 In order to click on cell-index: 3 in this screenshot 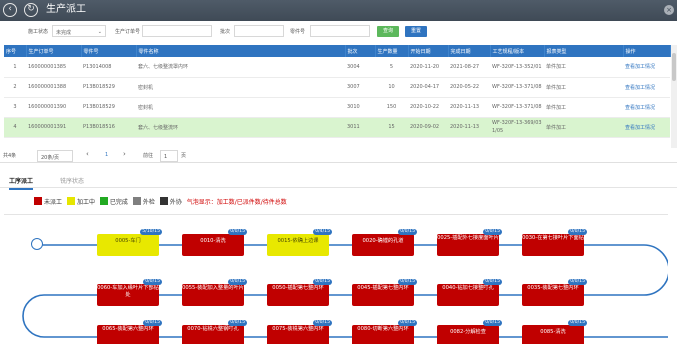, I will do `click(15, 107)`.